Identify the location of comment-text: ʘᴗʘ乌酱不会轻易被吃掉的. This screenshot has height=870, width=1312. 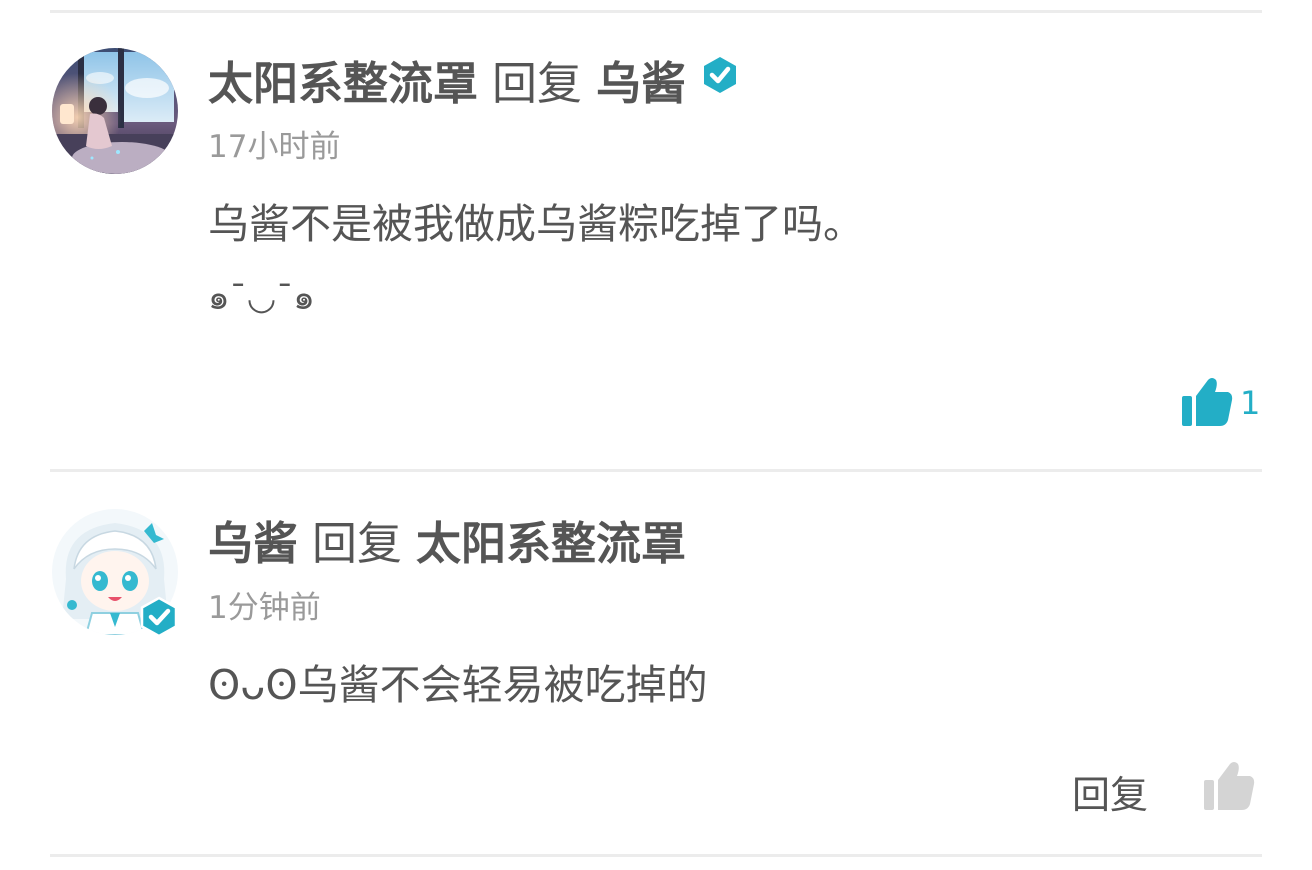
(458, 685).